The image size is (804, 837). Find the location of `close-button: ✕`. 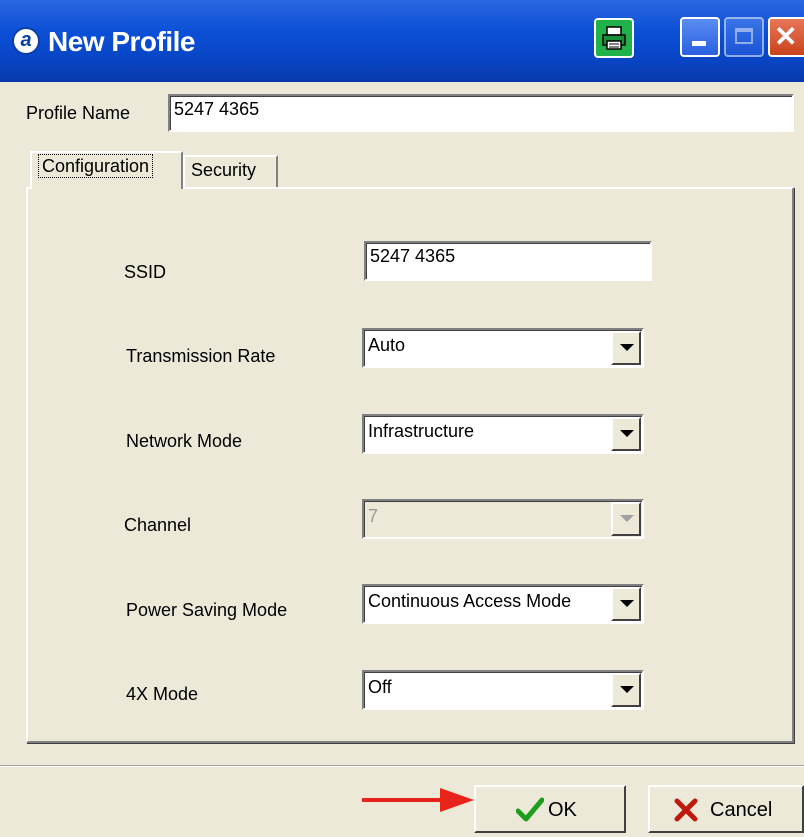

close-button: ✕ is located at coordinates (786, 37).